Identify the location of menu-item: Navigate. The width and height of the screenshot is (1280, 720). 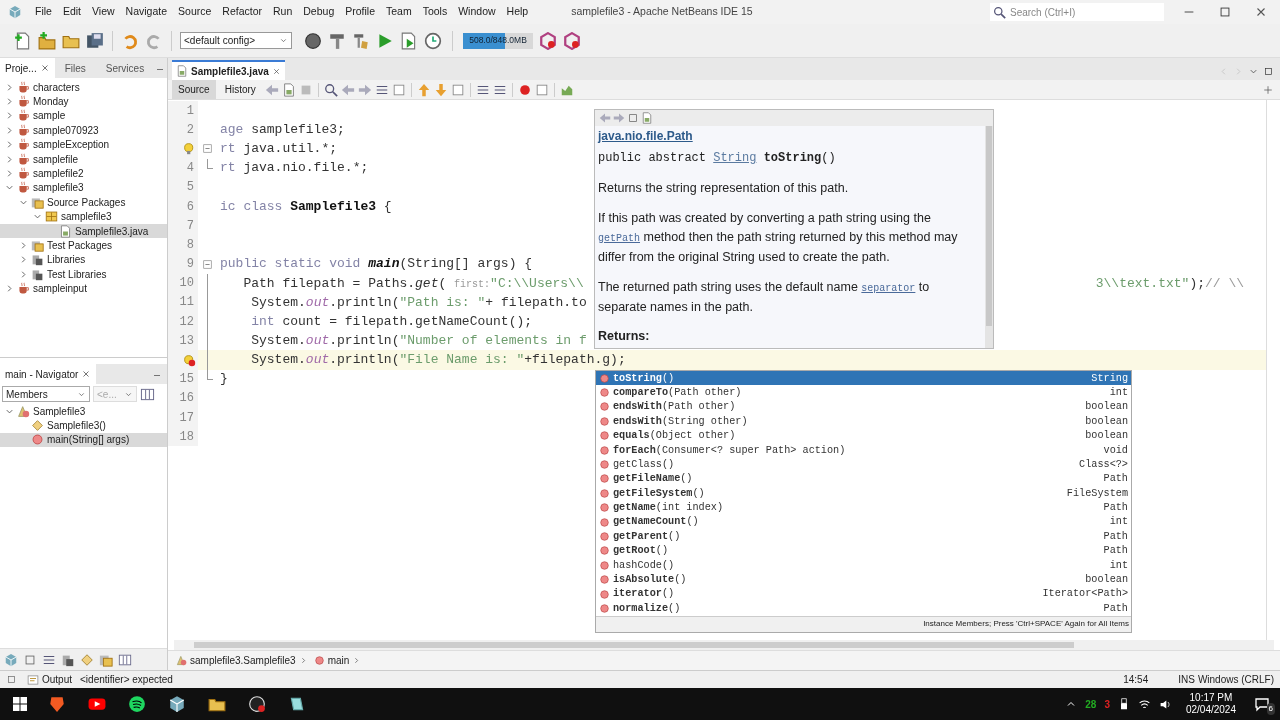
(146, 12).